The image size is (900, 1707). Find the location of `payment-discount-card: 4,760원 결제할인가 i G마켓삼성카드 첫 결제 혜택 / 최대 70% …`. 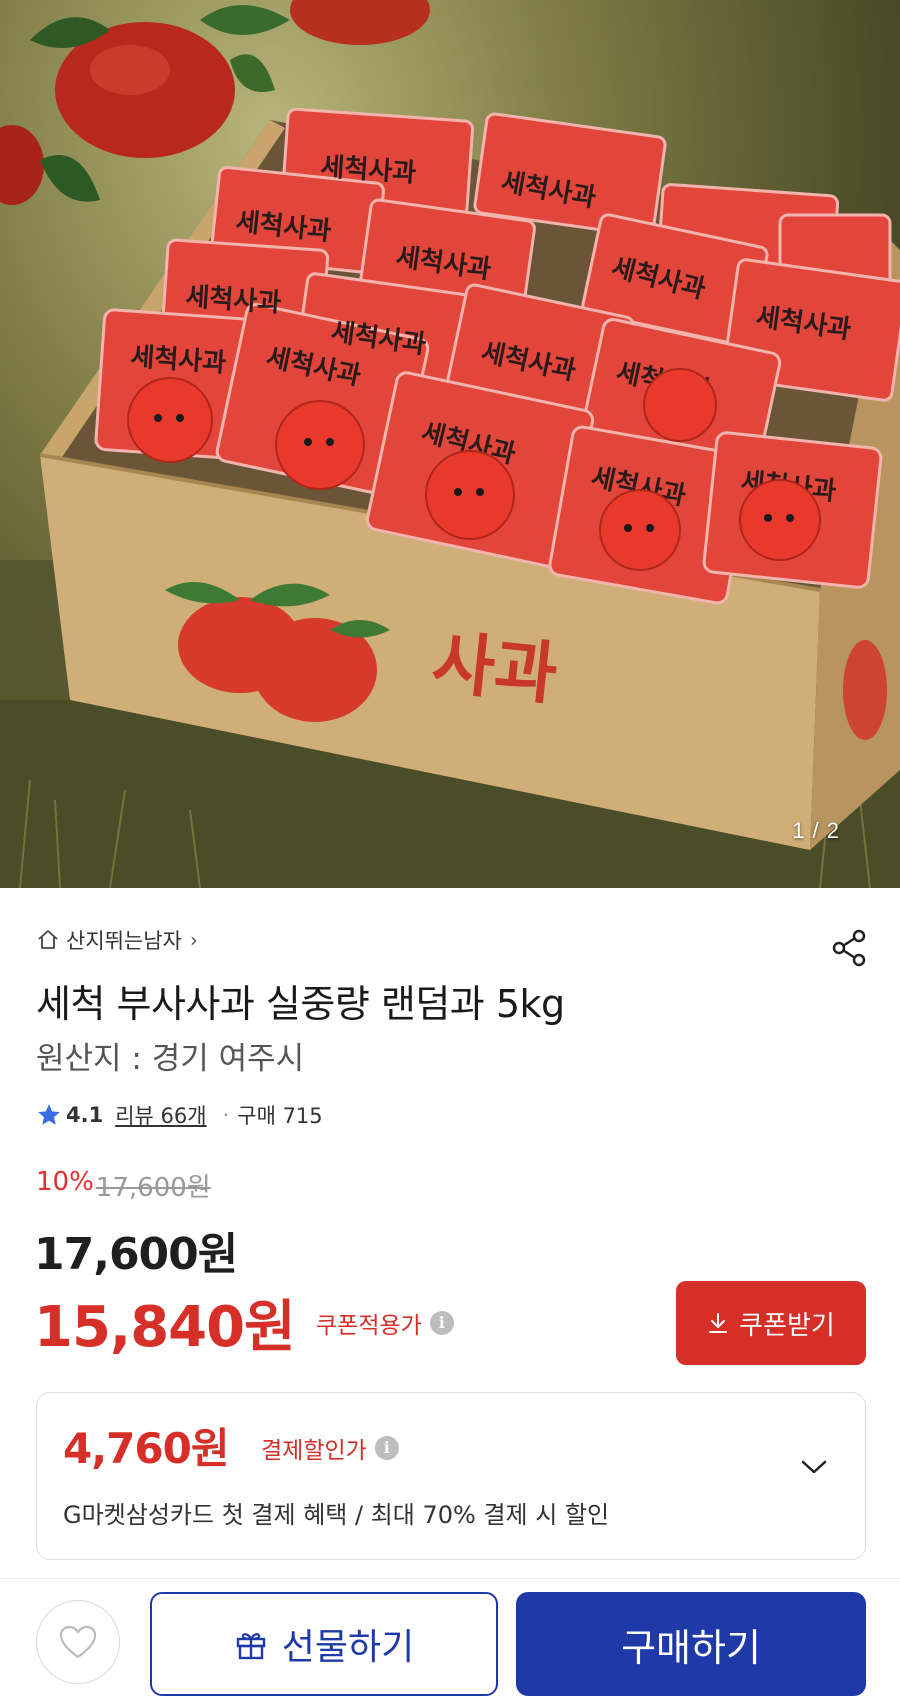

payment-discount-card: 4,760원 결제할인가 i G마켓삼성카드 첫 결제 혜택 / 최대 70% … is located at coordinates (451, 1476).